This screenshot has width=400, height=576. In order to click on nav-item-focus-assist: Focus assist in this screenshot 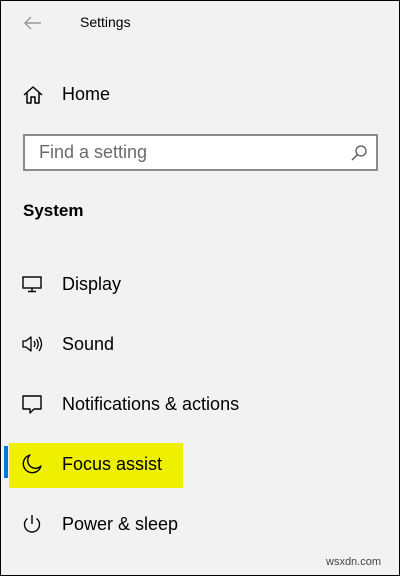, I will do `click(200, 464)`.